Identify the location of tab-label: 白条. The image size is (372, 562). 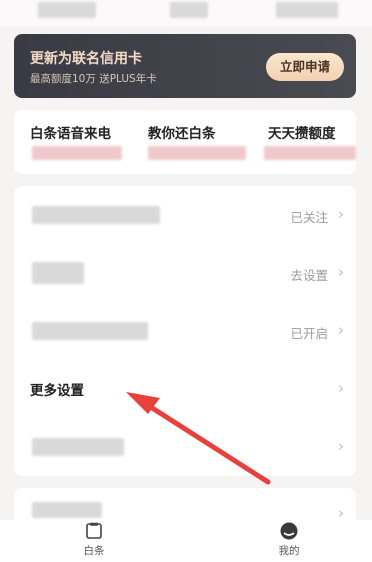
(94, 551).